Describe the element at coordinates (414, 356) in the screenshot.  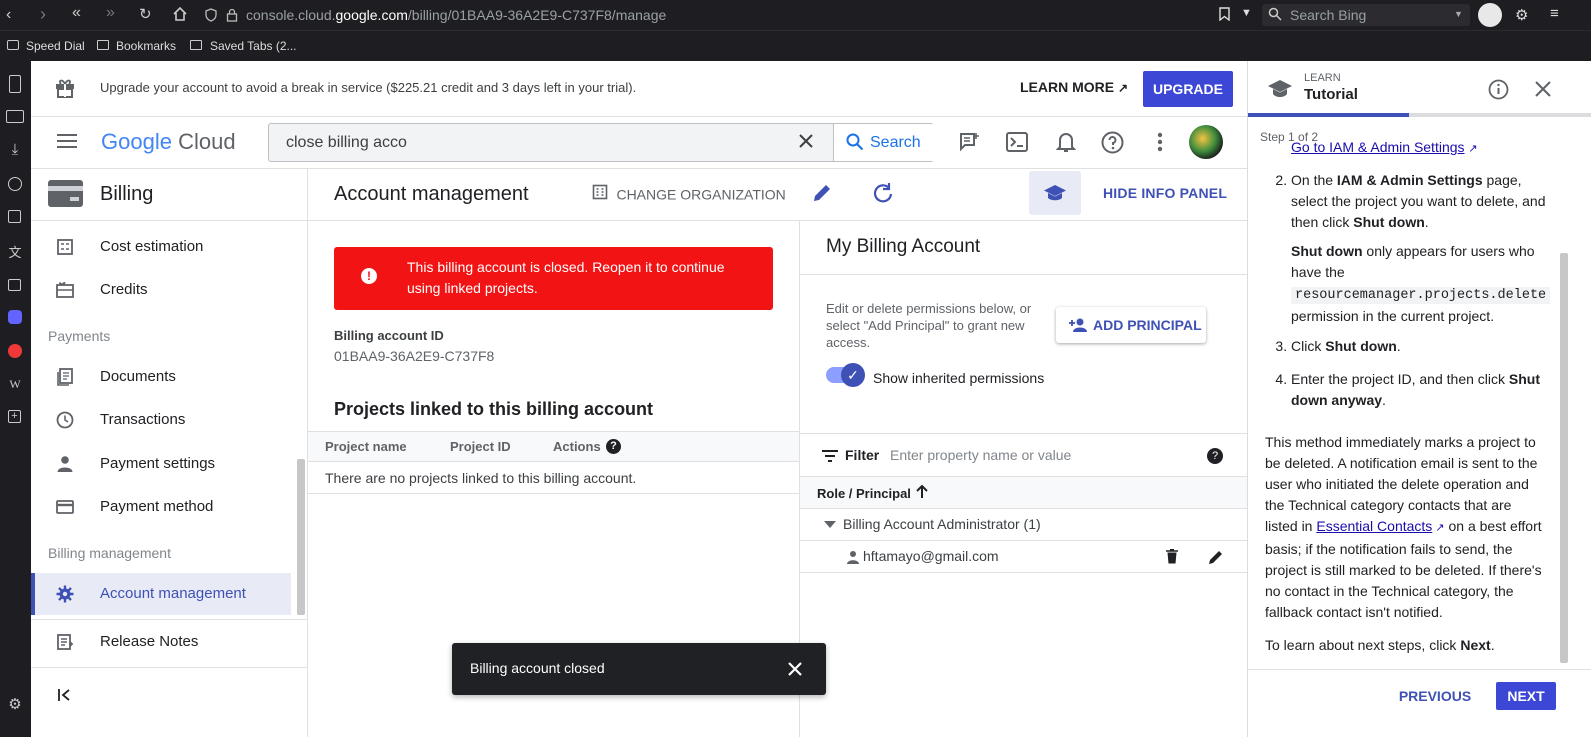
I see `account-id-value: 01BAA9-36A2E9-C737F8` at that location.